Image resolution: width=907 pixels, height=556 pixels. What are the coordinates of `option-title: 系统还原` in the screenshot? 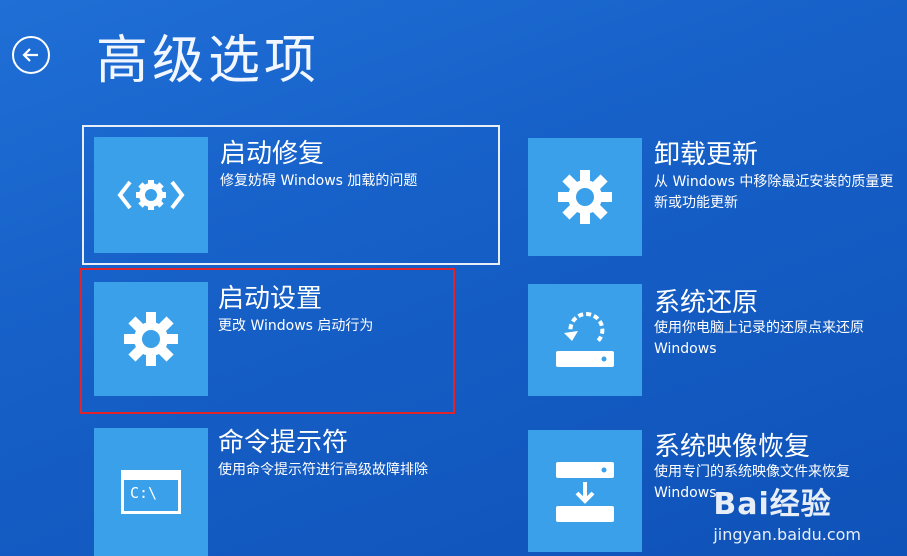 It's located at (706, 303).